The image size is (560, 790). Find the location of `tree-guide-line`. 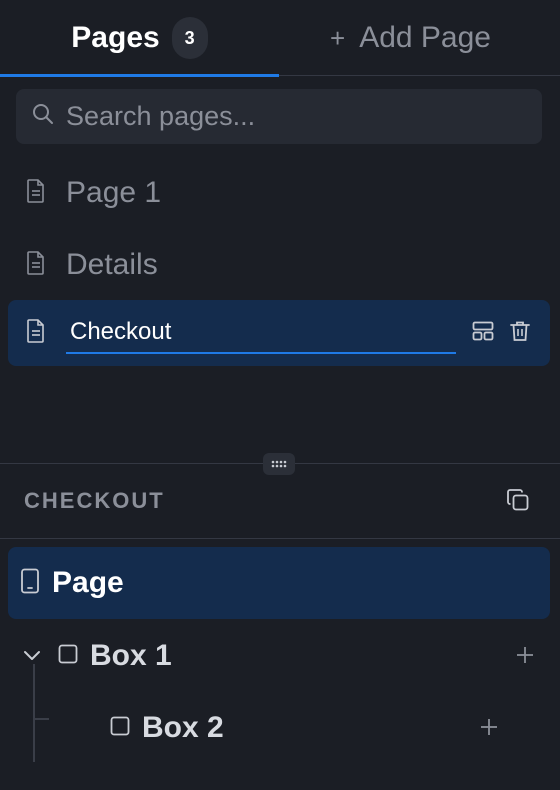

tree-guide-line is located at coordinates (34, 713).